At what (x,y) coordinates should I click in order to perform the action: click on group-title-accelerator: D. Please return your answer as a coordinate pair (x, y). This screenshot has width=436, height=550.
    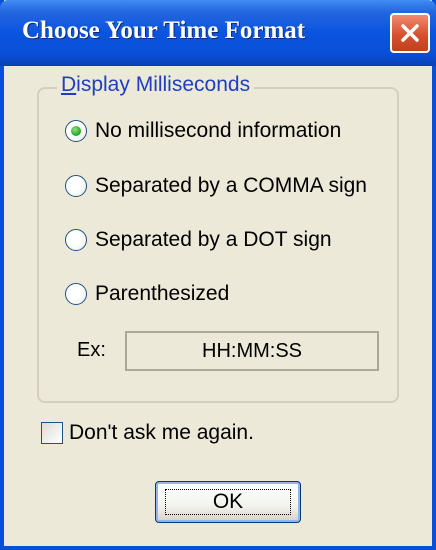
    Looking at the image, I should click on (69, 84).